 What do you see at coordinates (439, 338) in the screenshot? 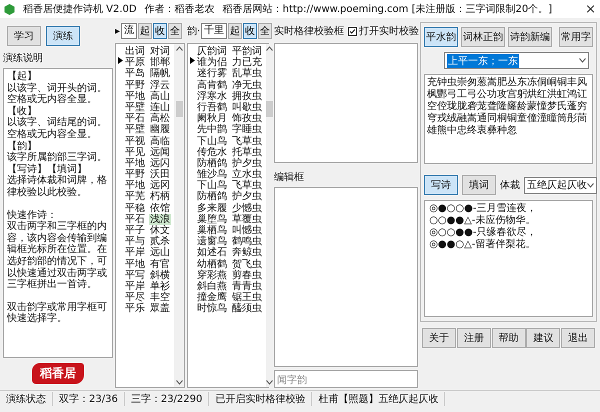
I see `action-button: 关于` at bounding box center [439, 338].